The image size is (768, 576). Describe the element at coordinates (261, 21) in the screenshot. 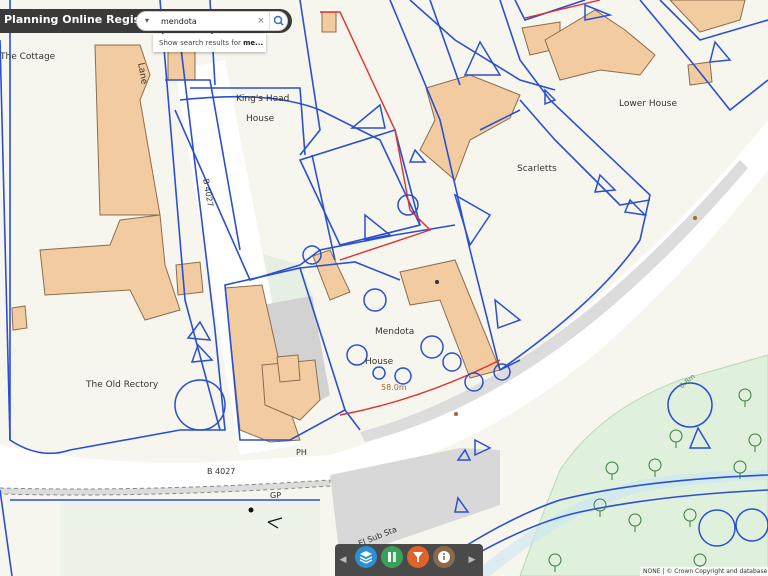

I see `clear-icon: ×` at that location.